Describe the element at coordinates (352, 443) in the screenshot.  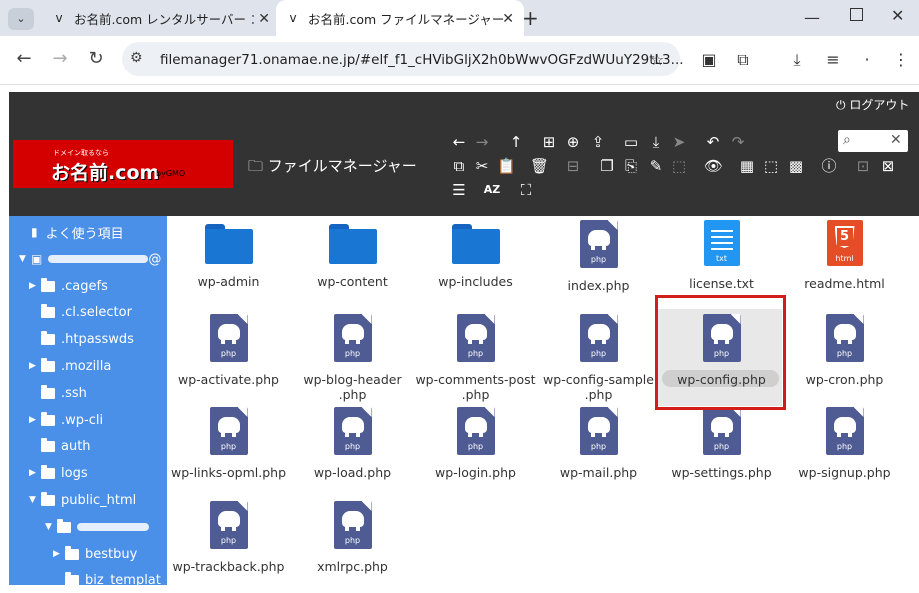
I see `file-item: php wp-load.php` at that location.